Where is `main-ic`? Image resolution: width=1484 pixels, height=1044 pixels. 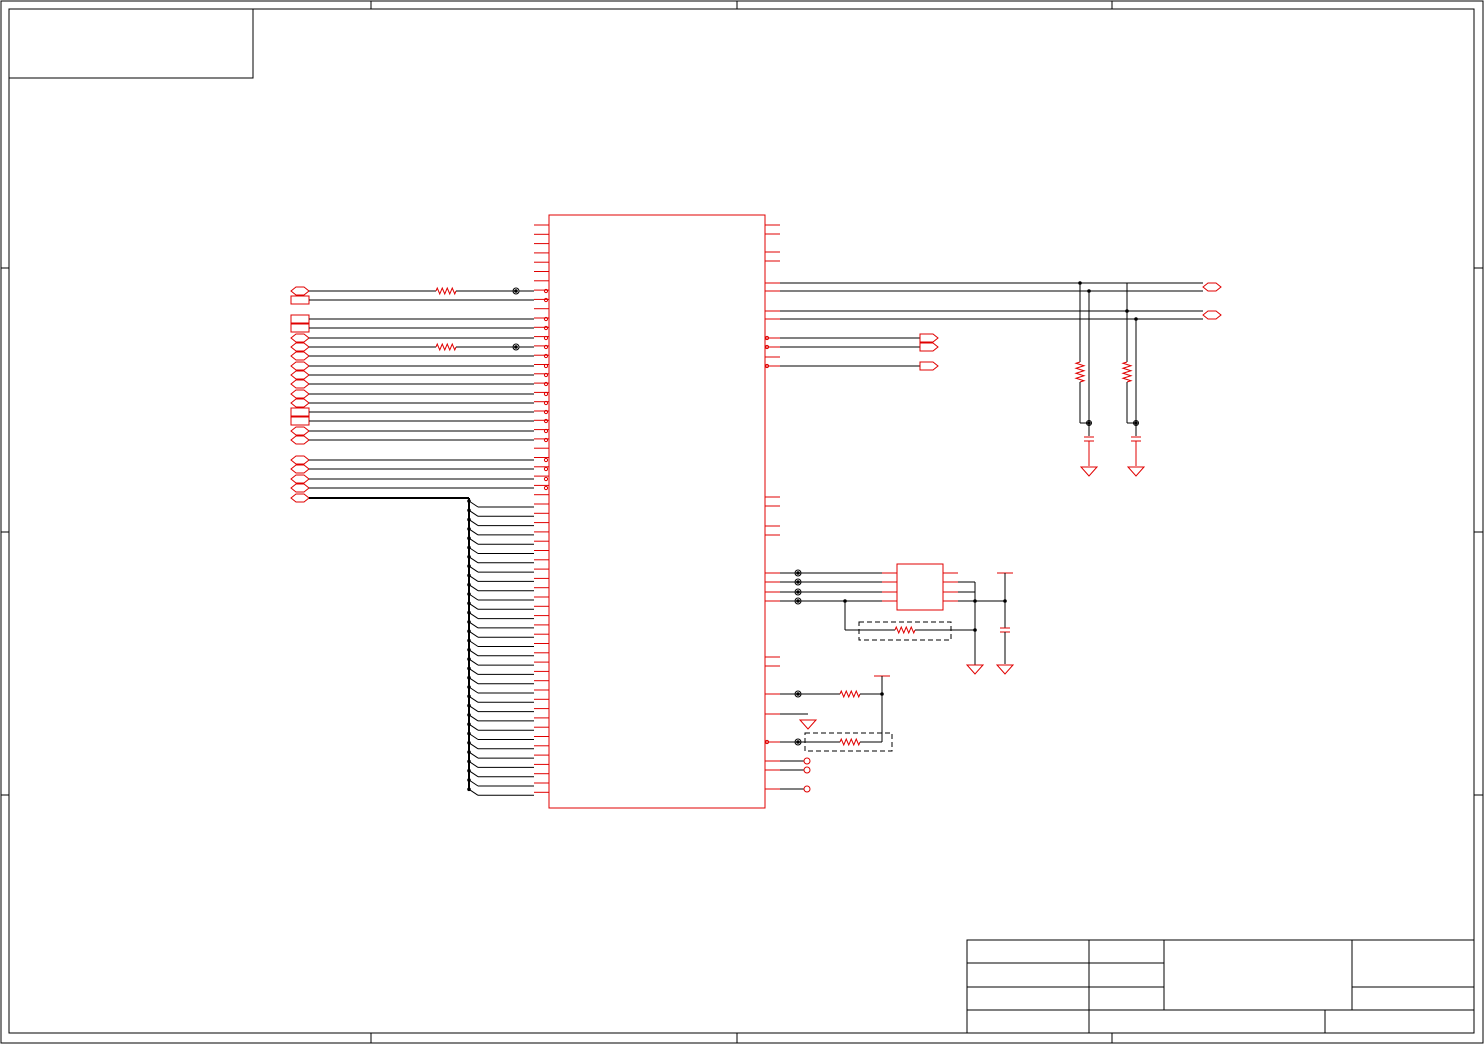 main-ic is located at coordinates (657, 511).